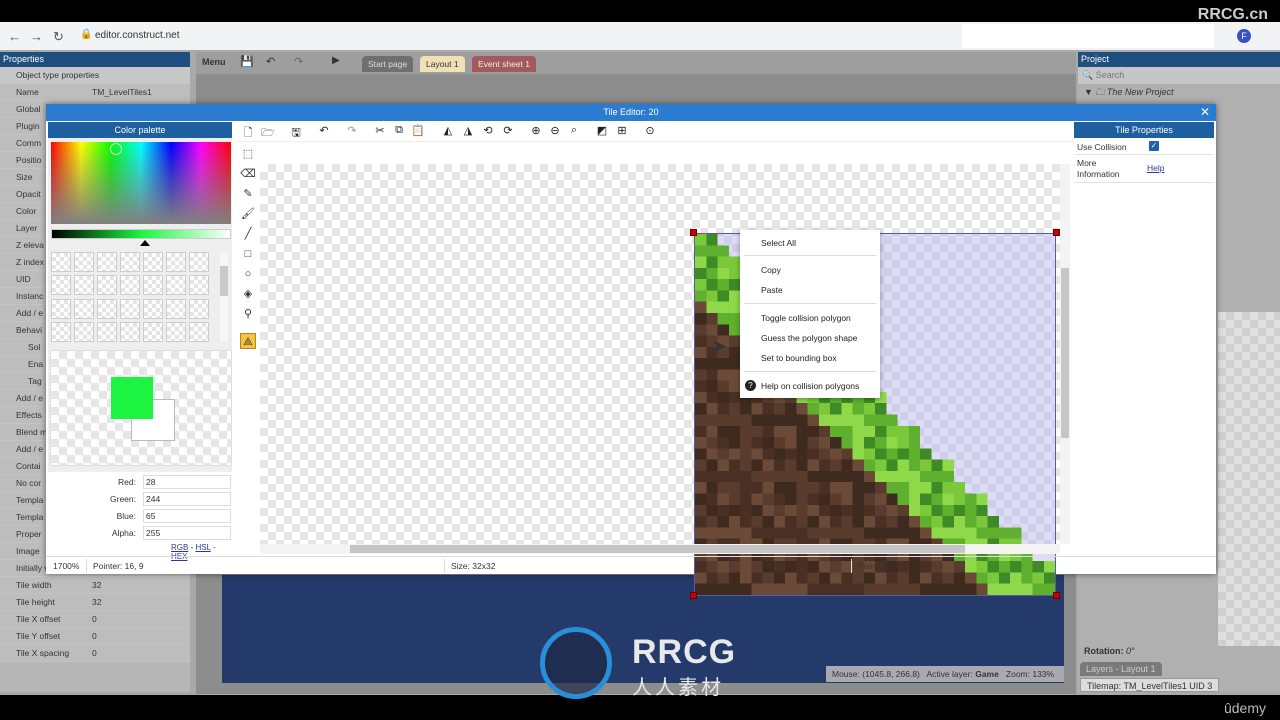 The image size is (1280, 720). Describe the element at coordinates (771, 270) in the screenshot. I see `menu-item-copy: Copy` at that location.